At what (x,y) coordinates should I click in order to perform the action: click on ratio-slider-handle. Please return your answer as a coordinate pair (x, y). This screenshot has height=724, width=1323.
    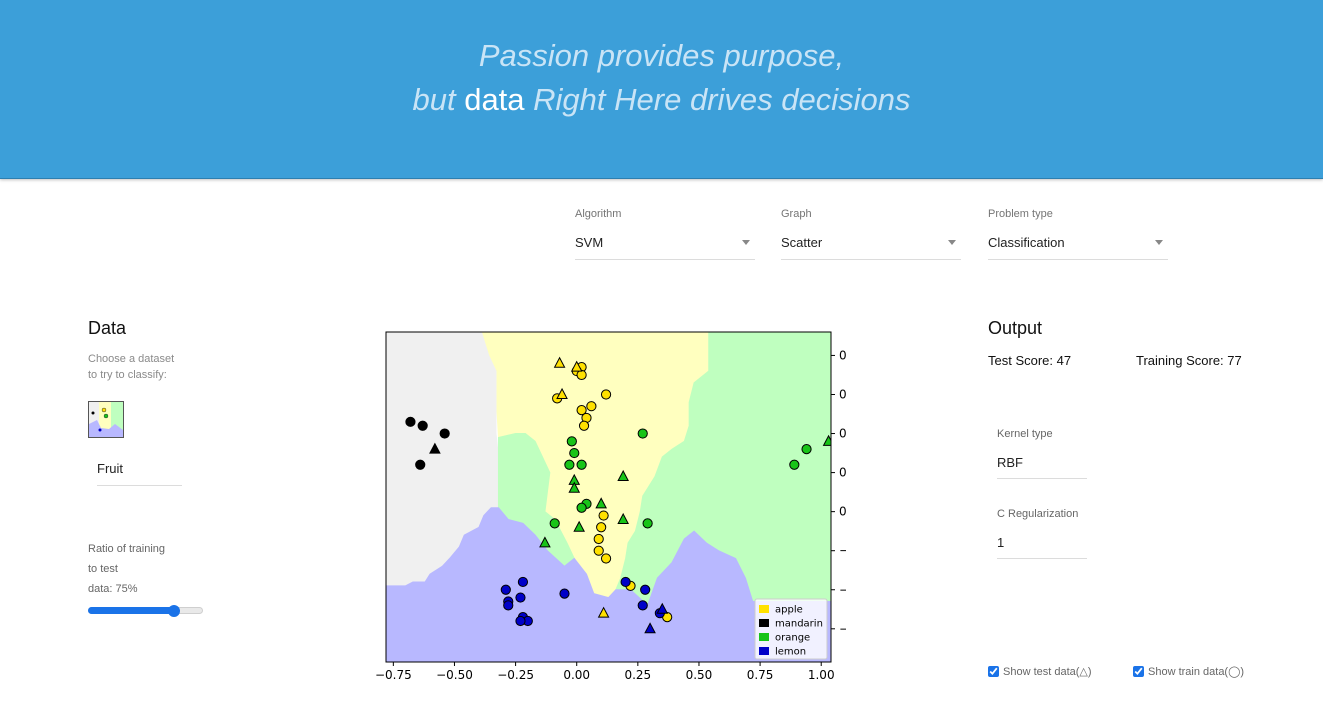
    Looking at the image, I should click on (174, 611).